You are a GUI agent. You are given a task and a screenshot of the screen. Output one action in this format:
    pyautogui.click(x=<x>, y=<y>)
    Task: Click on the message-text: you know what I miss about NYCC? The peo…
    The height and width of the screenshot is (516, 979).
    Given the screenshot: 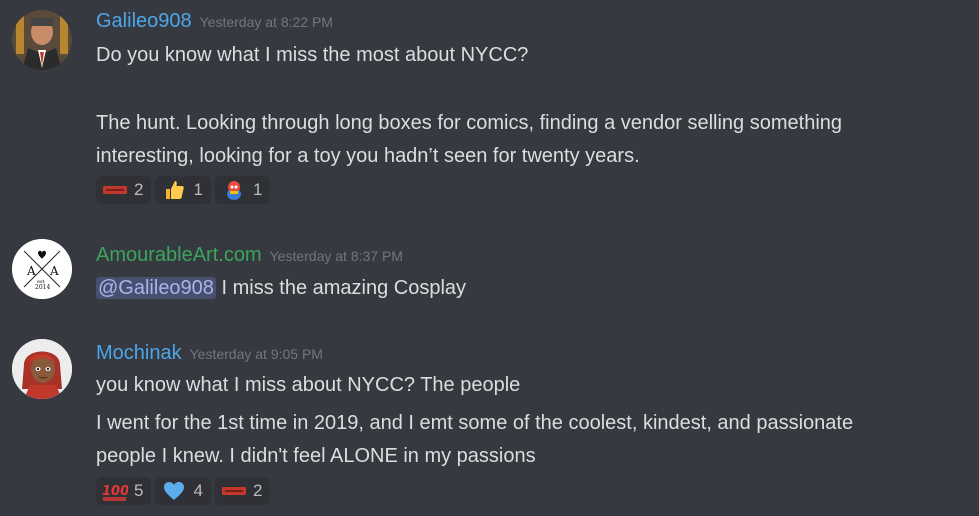 What is the action you would take?
    pyautogui.click(x=308, y=385)
    